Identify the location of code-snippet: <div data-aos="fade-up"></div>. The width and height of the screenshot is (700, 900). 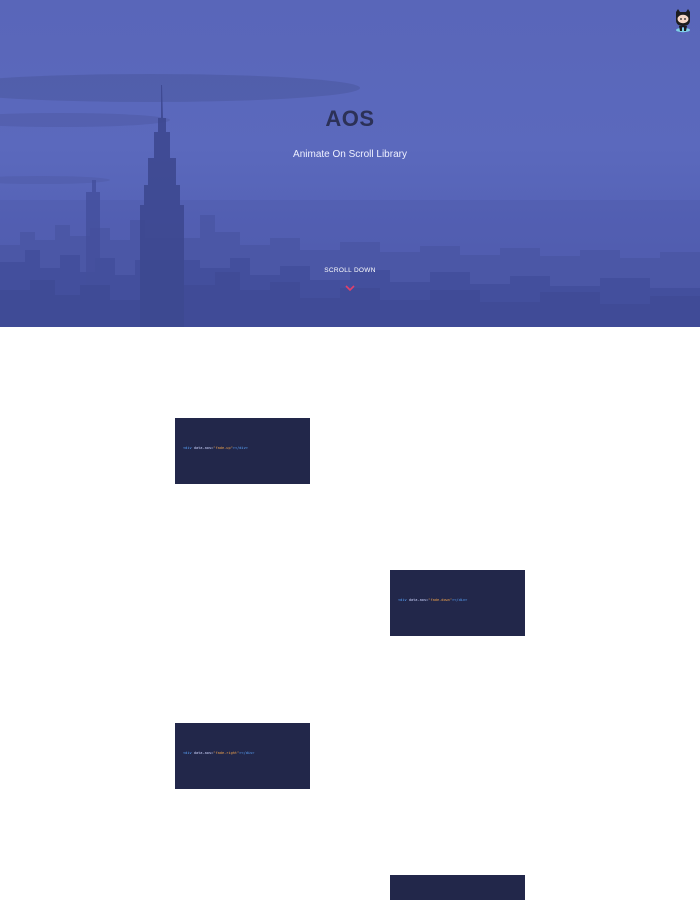
(215, 448).